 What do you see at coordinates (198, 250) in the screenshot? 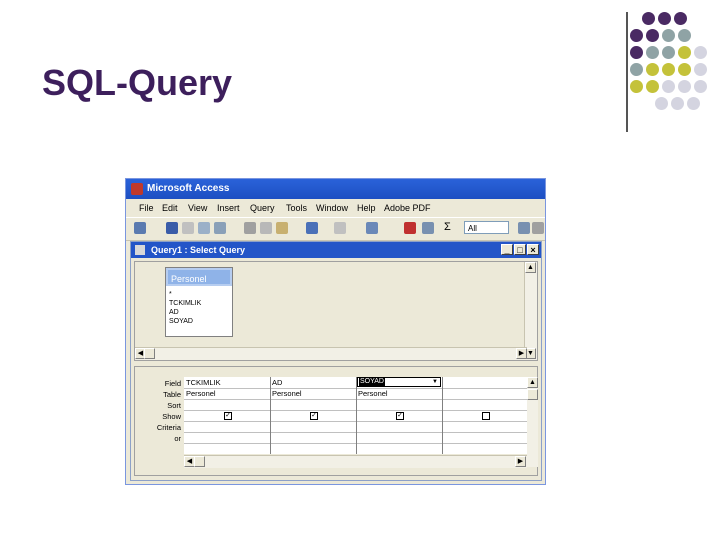
I see `query-title: Query1 : Select Query` at bounding box center [198, 250].